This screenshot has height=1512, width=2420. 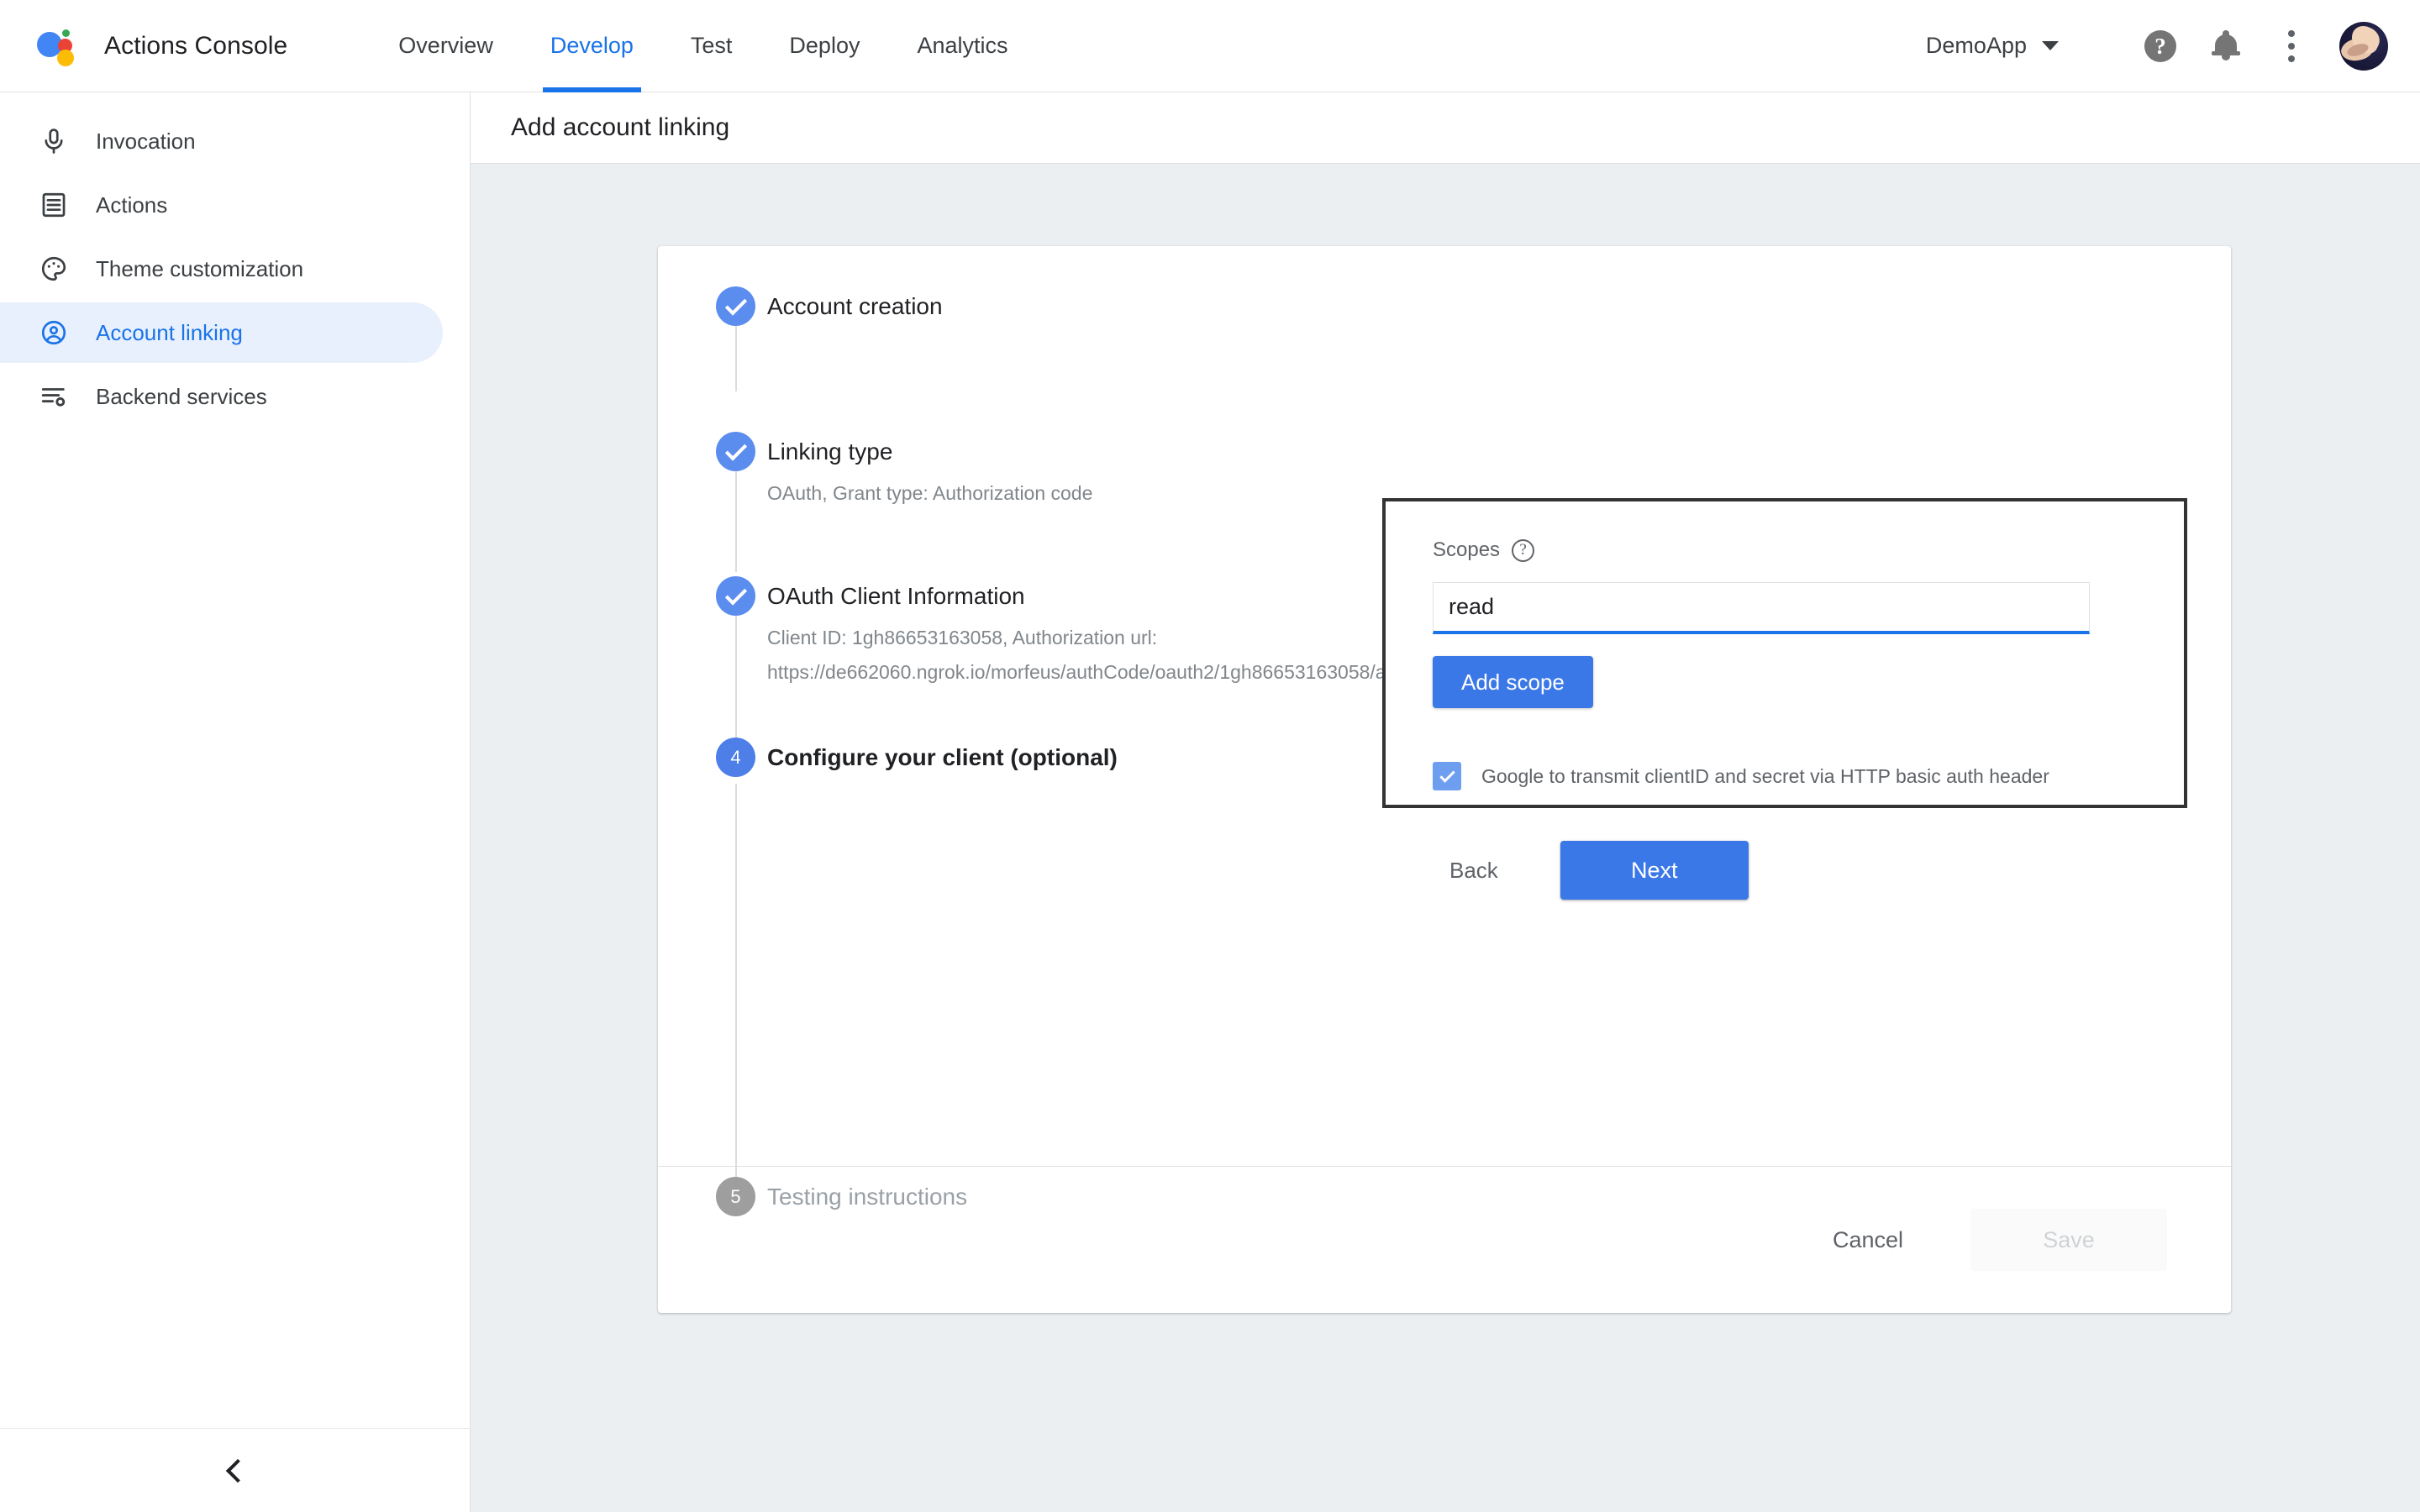 What do you see at coordinates (221, 205) in the screenshot?
I see `sidebar-item-actions: Actions` at bounding box center [221, 205].